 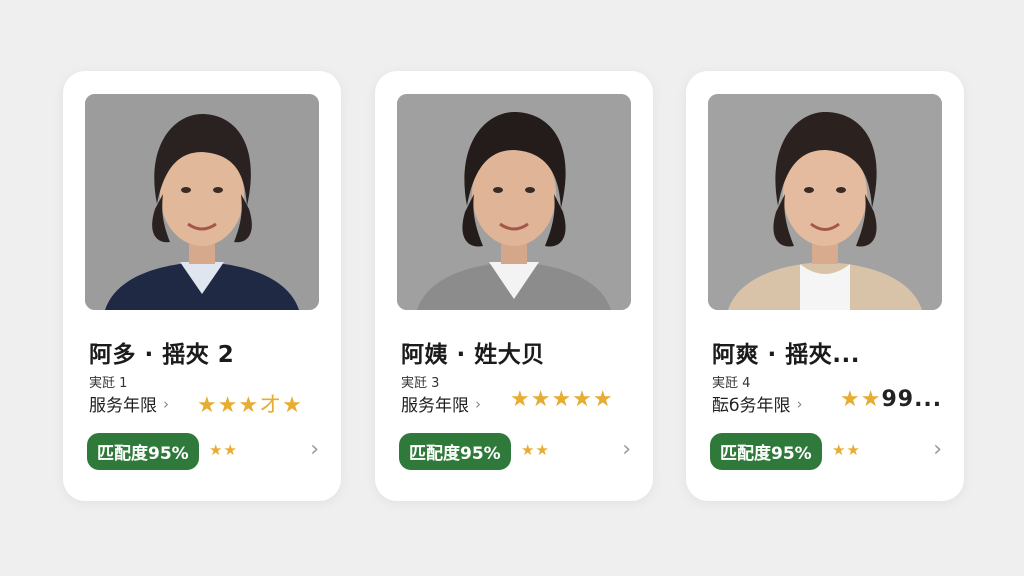 I want to click on service-years-link: 酝б务年限 ›, so click(x=757, y=404).